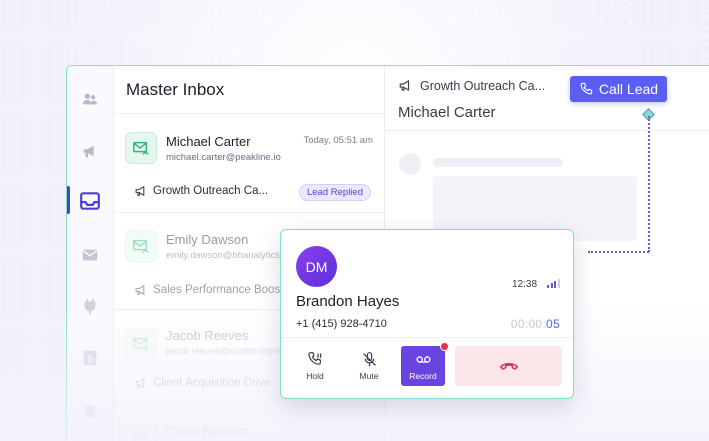 The image size is (709, 441). What do you see at coordinates (207, 335) in the screenshot?
I see `item-name: Jacob Reeves` at bounding box center [207, 335].